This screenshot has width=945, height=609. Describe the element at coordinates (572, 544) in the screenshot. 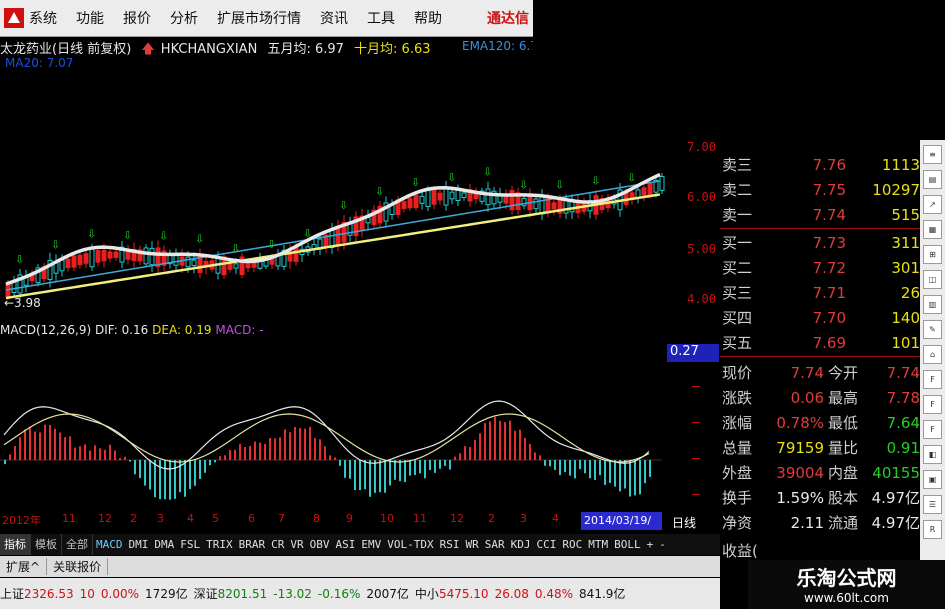

I see `indicator-tab-roc: ROC` at that location.